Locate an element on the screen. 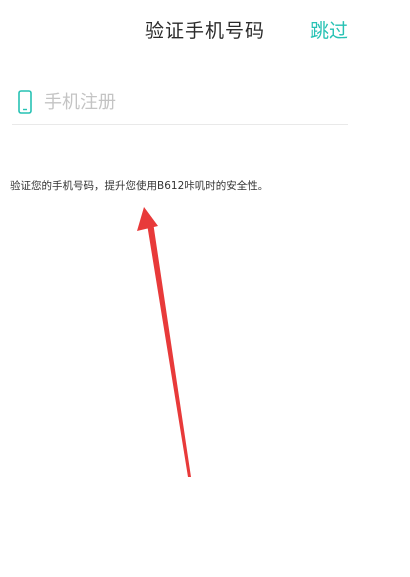 The image size is (410, 577). page-title: 验证手机号码 is located at coordinates (204, 31).